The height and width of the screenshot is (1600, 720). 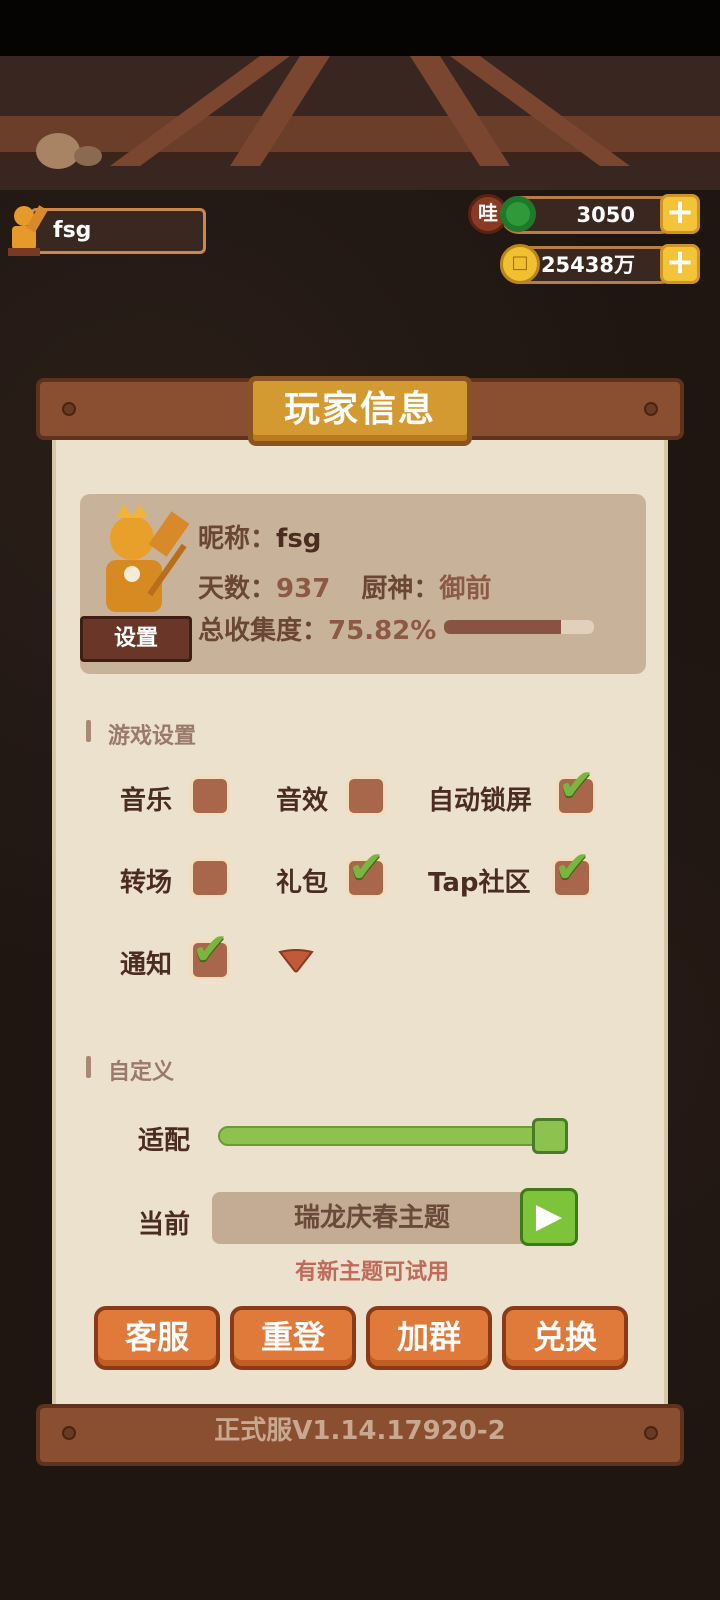 What do you see at coordinates (518, 214) in the screenshot?
I see `jade-coin-icon` at bounding box center [518, 214].